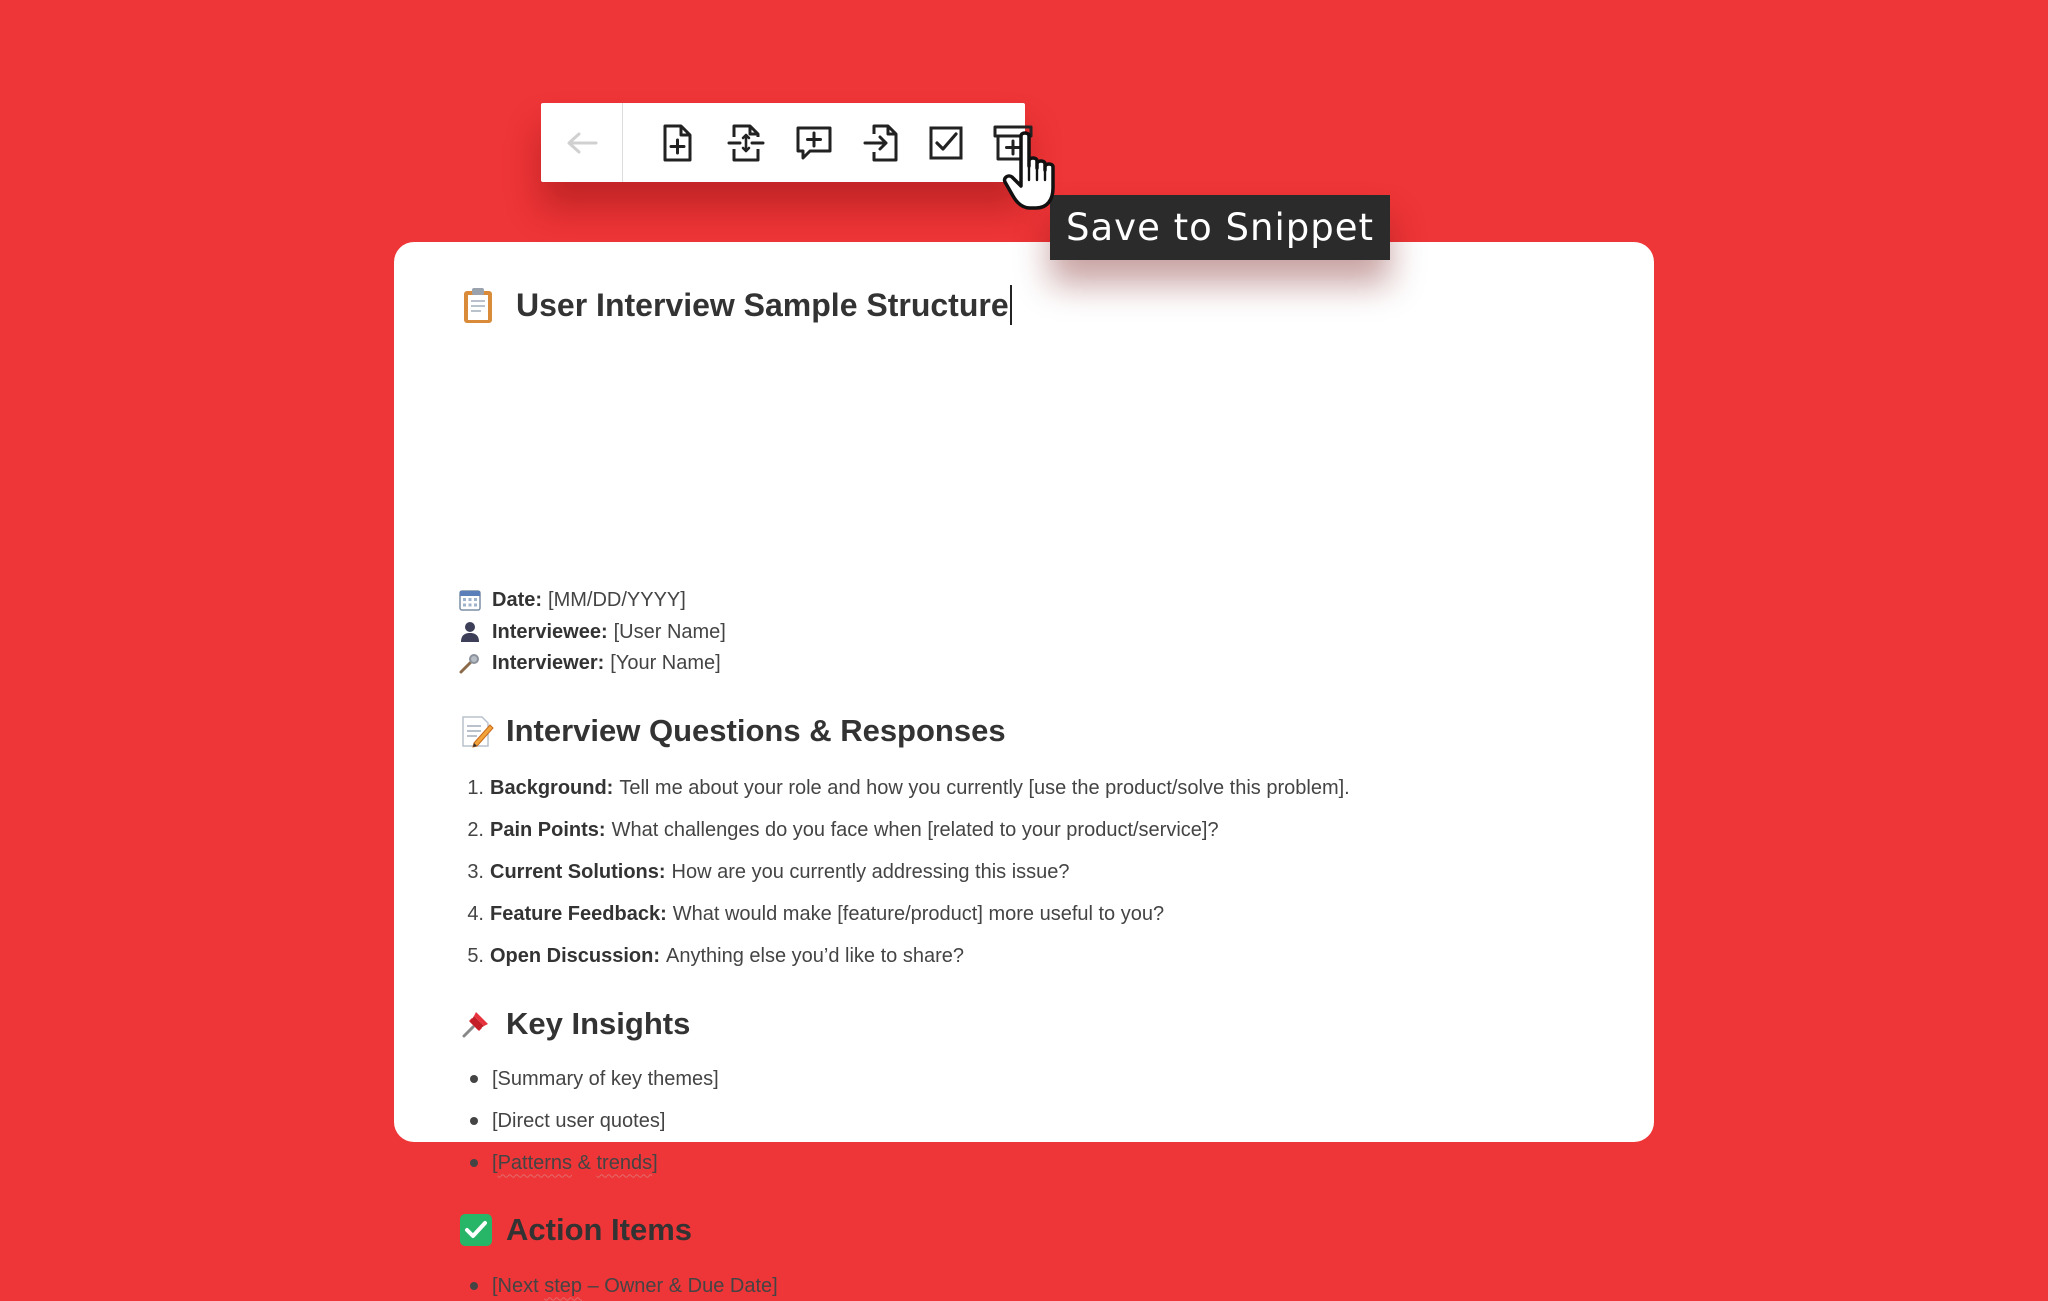 This screenshot has height=1301, width=2048. Describe the element at coordinates (475, 871) in the screenshot. I see `question-number: 3.` at that location.